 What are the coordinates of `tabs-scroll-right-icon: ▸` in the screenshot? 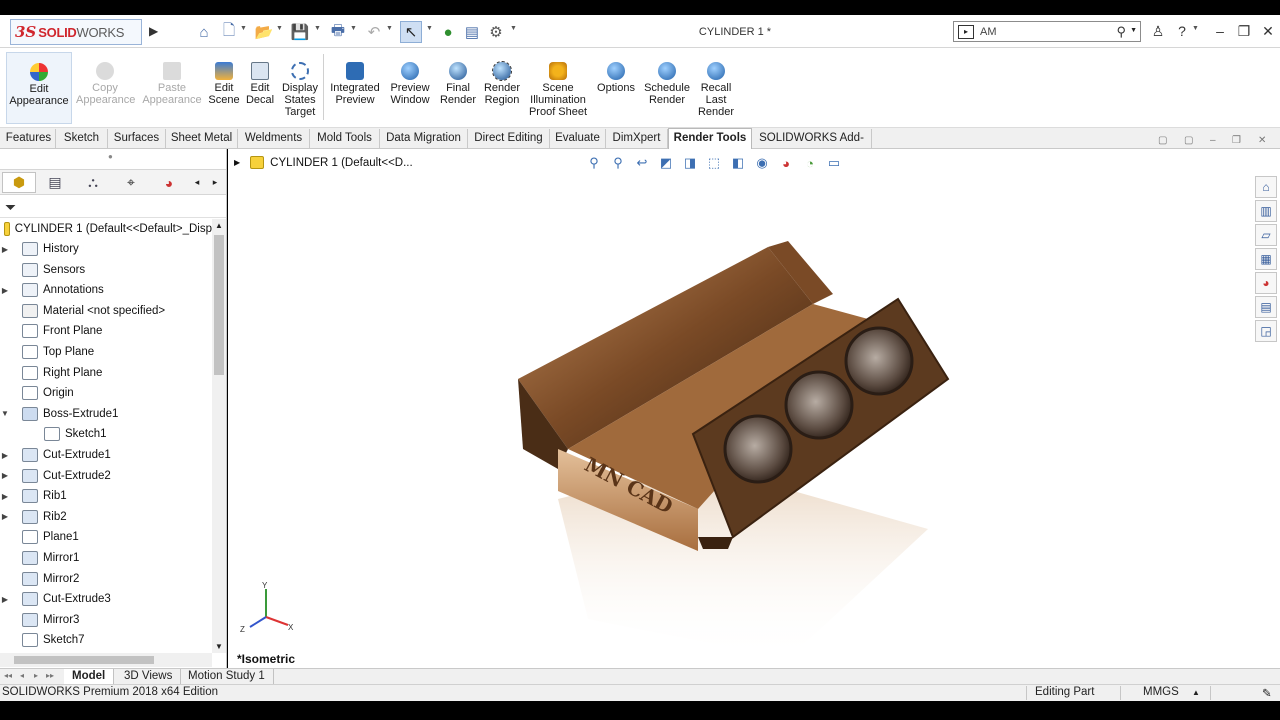 It's located at (215, 182).